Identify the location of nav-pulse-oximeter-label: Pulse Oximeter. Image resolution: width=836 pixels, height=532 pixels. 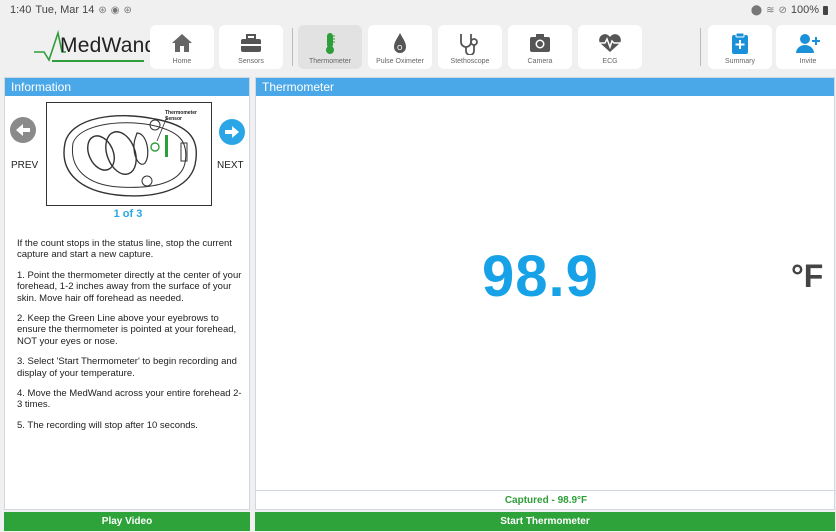
(400, 61).